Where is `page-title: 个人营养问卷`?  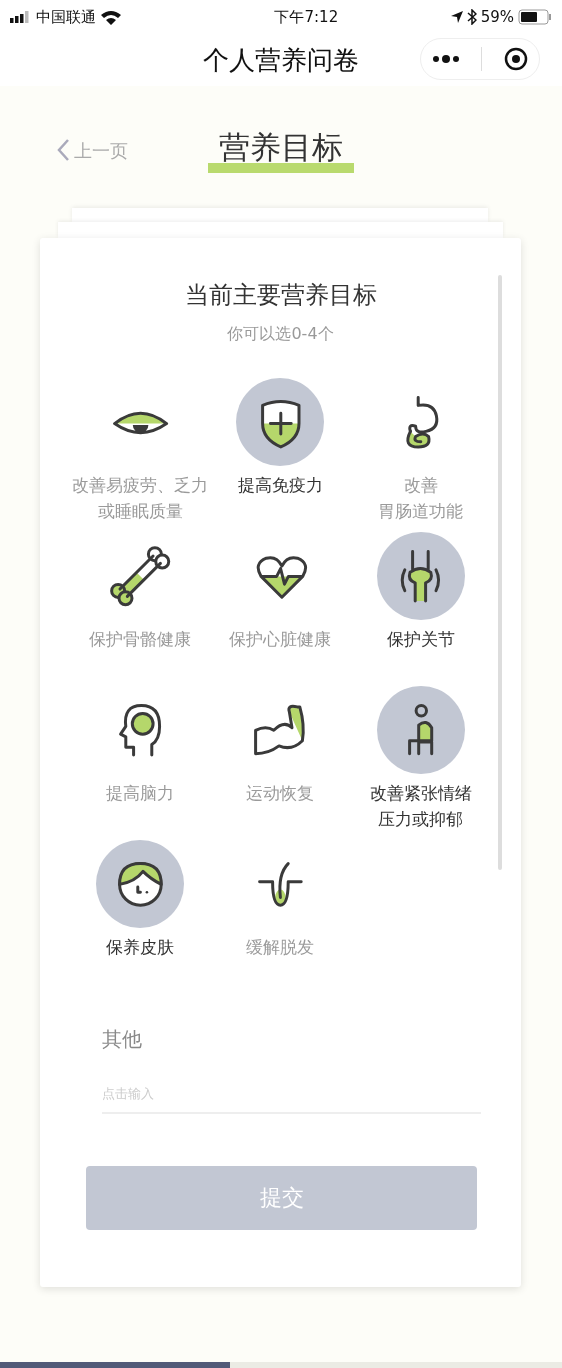 page-title: 个人营养问卷 is located at coordinates (281, 60).